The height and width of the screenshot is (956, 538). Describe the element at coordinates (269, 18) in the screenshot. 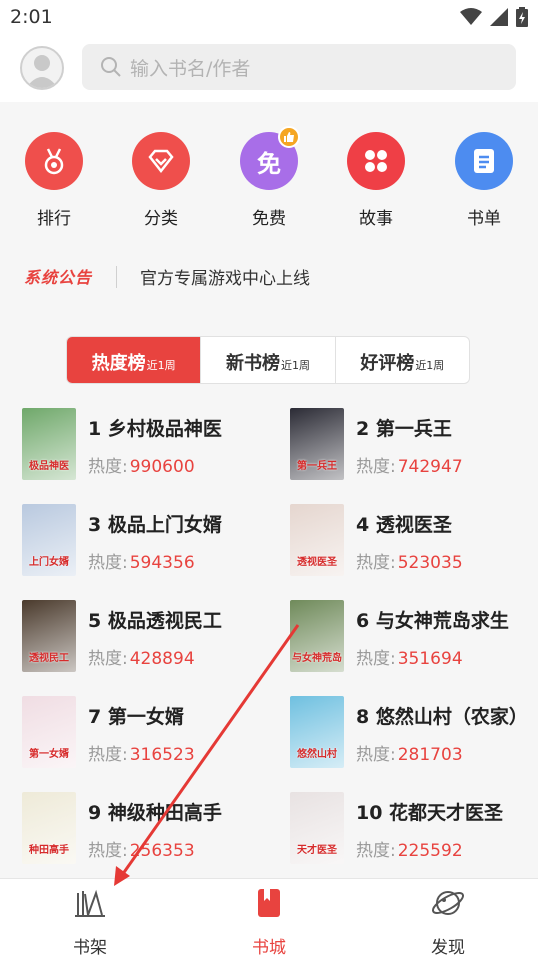

I see `status-bar: 2:01` at that location.